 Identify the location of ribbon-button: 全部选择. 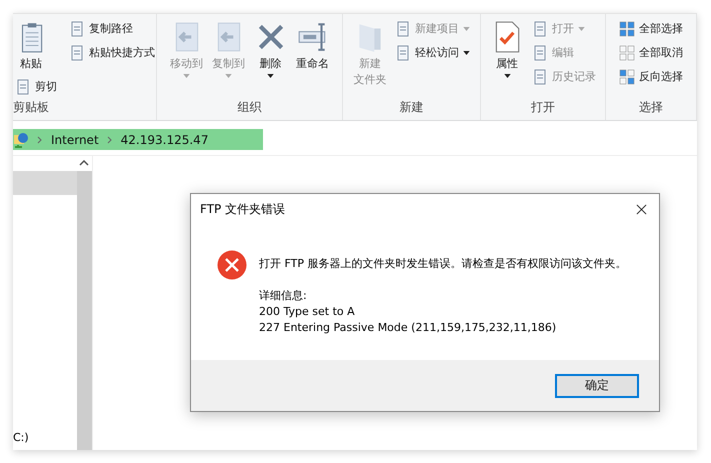
(651, 29).